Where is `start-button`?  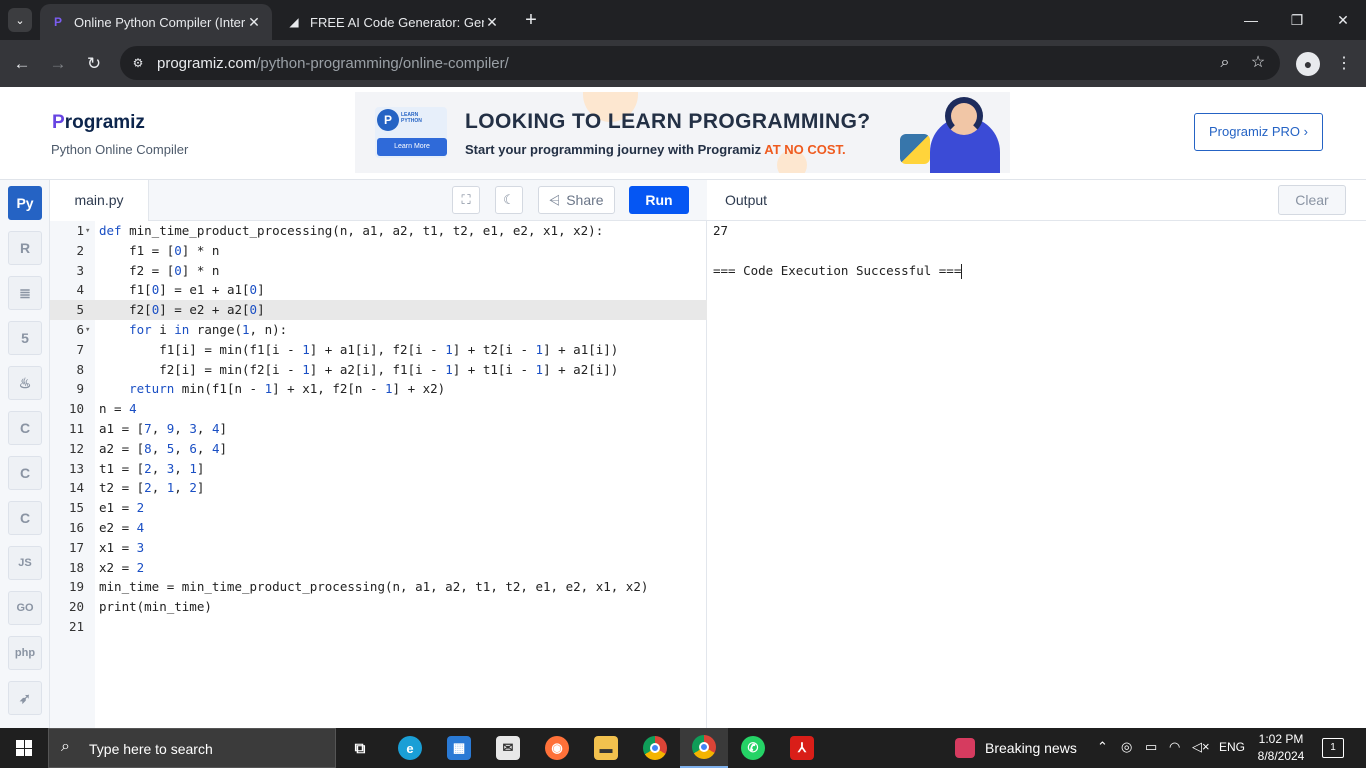 start-button is located at coordinates (24, 748).